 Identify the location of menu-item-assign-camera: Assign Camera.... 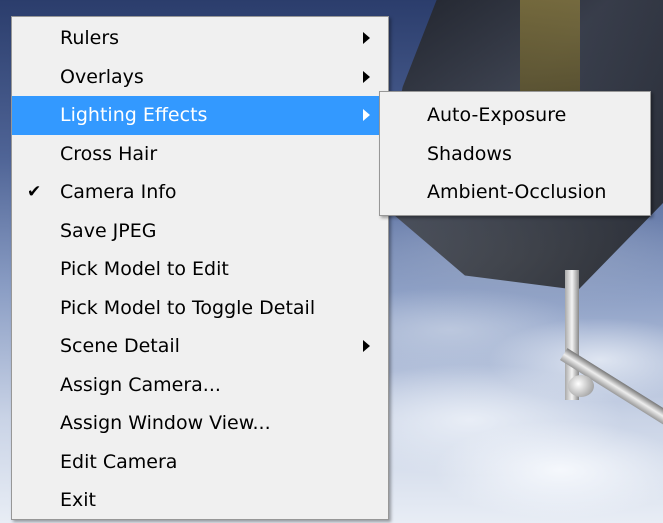
(200, 385).